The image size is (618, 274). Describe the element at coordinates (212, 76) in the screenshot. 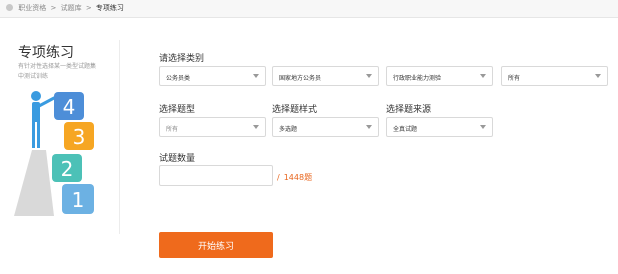

I see `category-select-1: 公务员类` at that location.